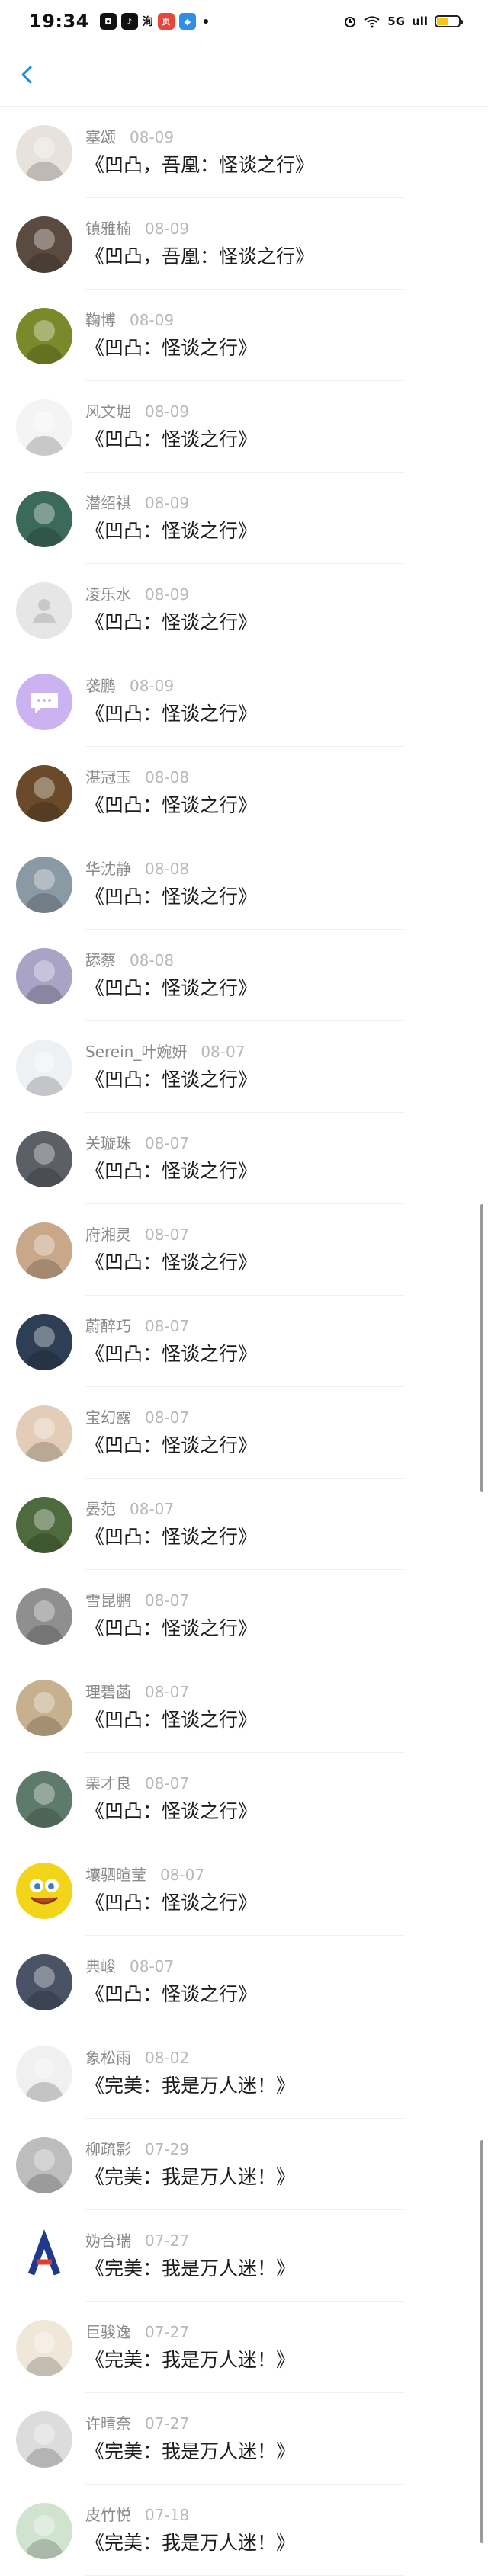 The height and width of the screenshot is (2576, 488). I want to click on list-item: 雪昆鹏 08-07 《凹凸：怪谈之行》, so click(244, 1615).